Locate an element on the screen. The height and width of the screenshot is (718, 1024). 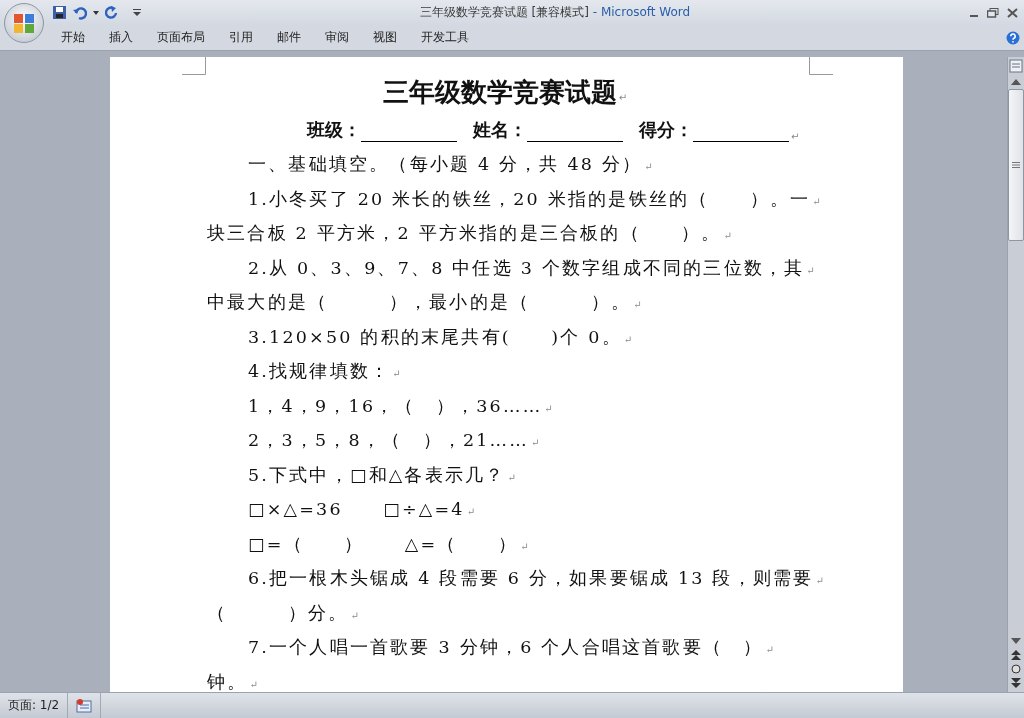
ribbon-tab: 开发工具 is located at coordinates (445, 37).